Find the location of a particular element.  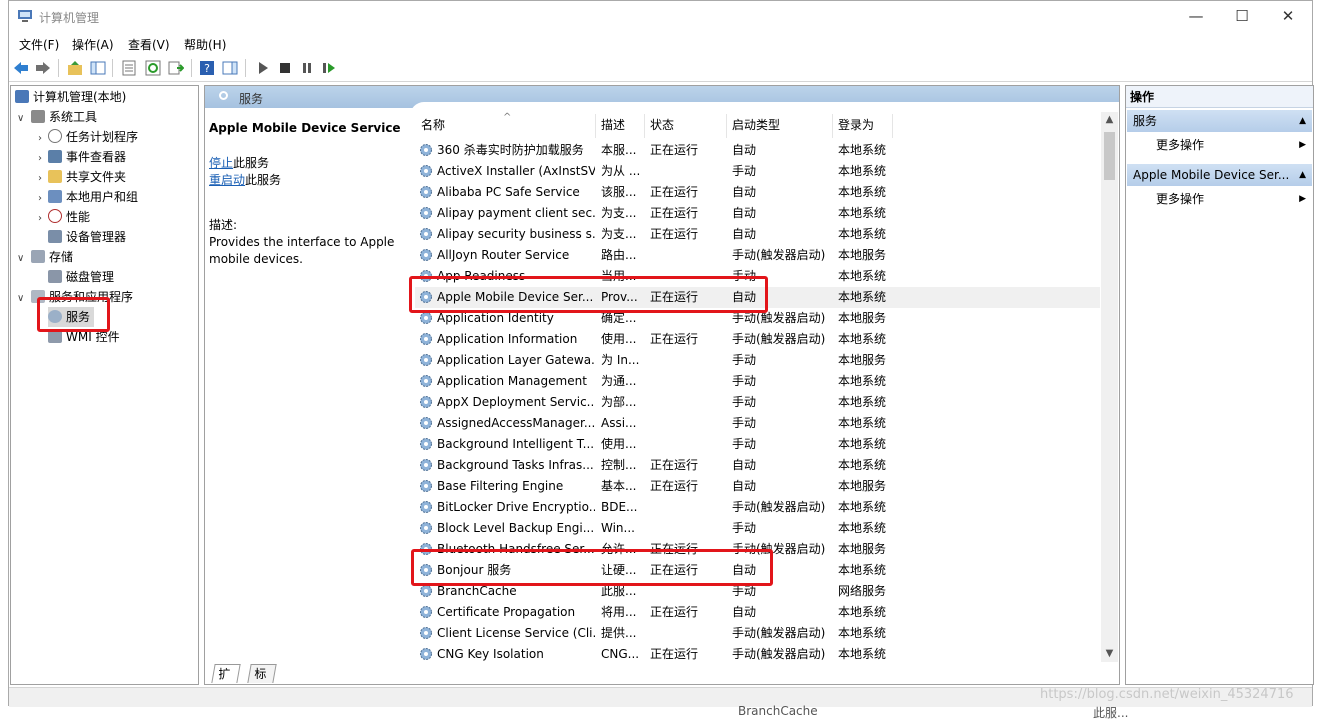

service-row: Certificate Propagation 将用... 正在运行 自动 本地系统 is located at coordinates (757, 612).